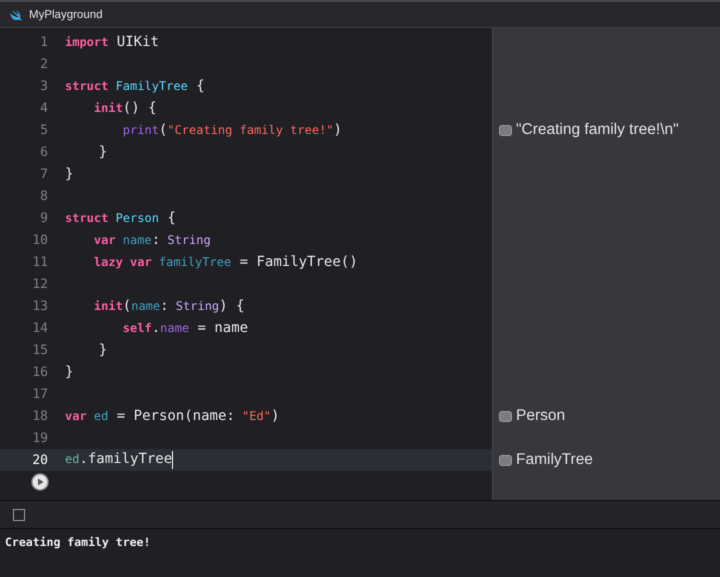 The width and height of the screenshot is (720, 577). Describe the element at coordinates (140, 130) in the screenshot. I see `code-token: print` at that location.